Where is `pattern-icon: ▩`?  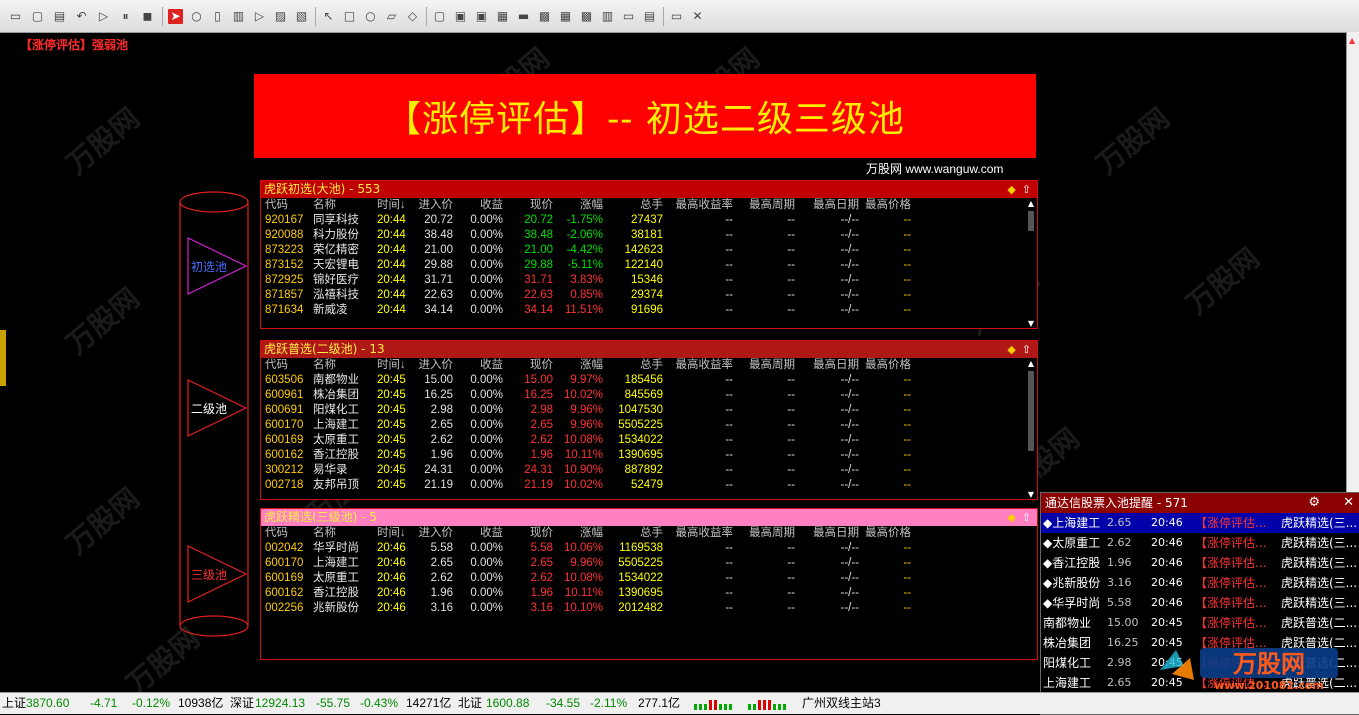 pattern-icon: ▩ is located at coordinates (544, 16).